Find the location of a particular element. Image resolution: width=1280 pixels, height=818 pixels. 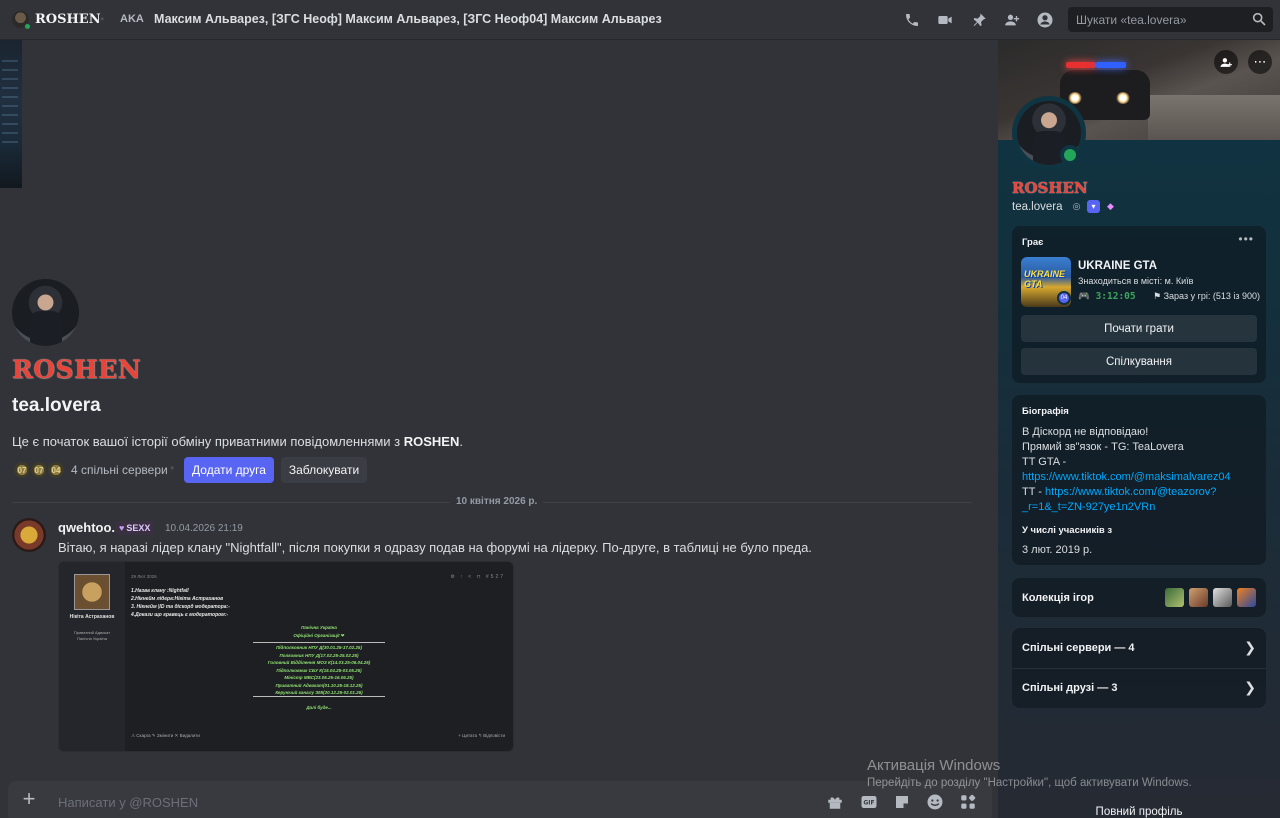

players-icon: ⚑ is located at coordinates (1157, 296).